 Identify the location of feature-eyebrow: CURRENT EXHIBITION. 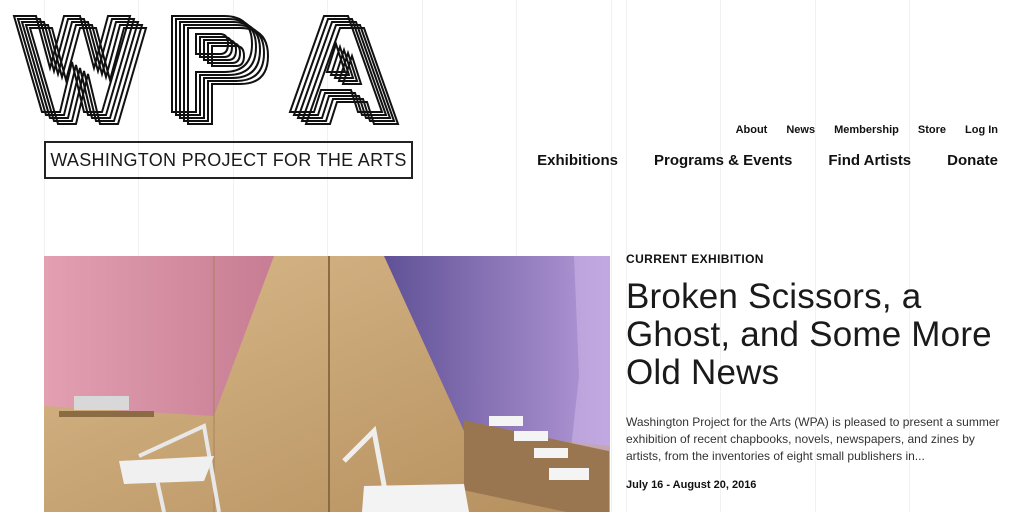
(695, 259).